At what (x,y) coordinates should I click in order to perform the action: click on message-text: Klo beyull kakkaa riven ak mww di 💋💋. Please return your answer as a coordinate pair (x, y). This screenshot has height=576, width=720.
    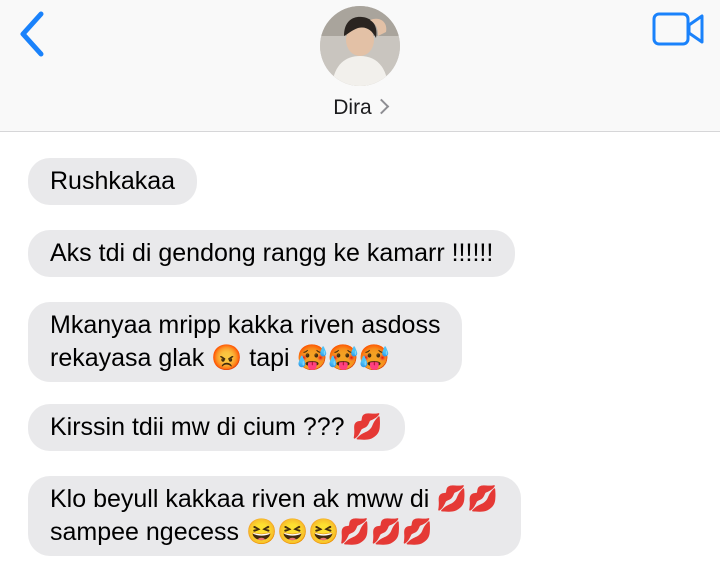
    Looking at the image, I should click on (274, 499).